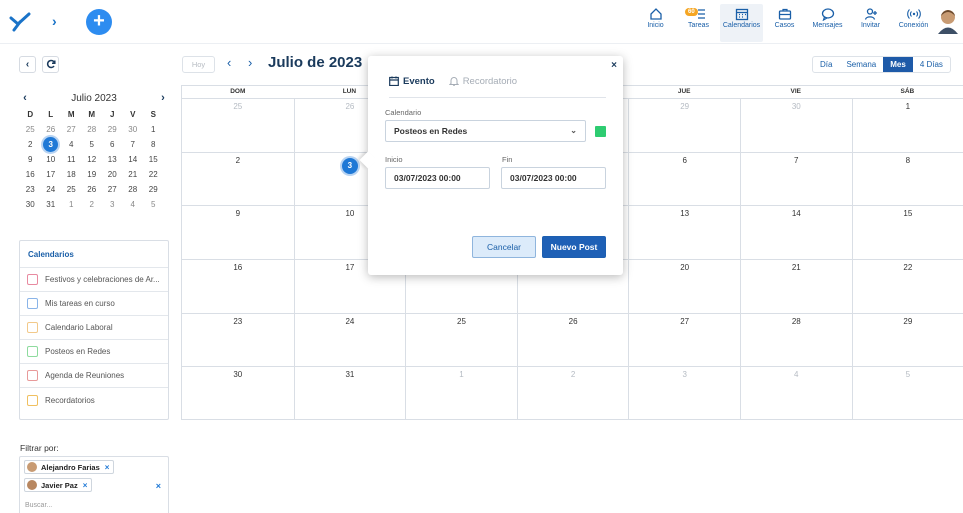 This screenshot has height=513, width=963. Describe the element at coordinates (112, 159) in the screenshot. I see `mini-day: 13` at that location.